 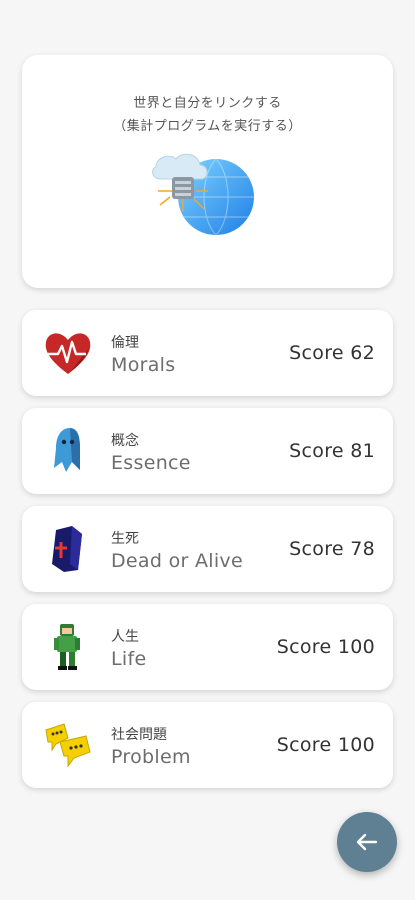 I want to click on category-name-jp: 人生, so click(x=125, y=637).